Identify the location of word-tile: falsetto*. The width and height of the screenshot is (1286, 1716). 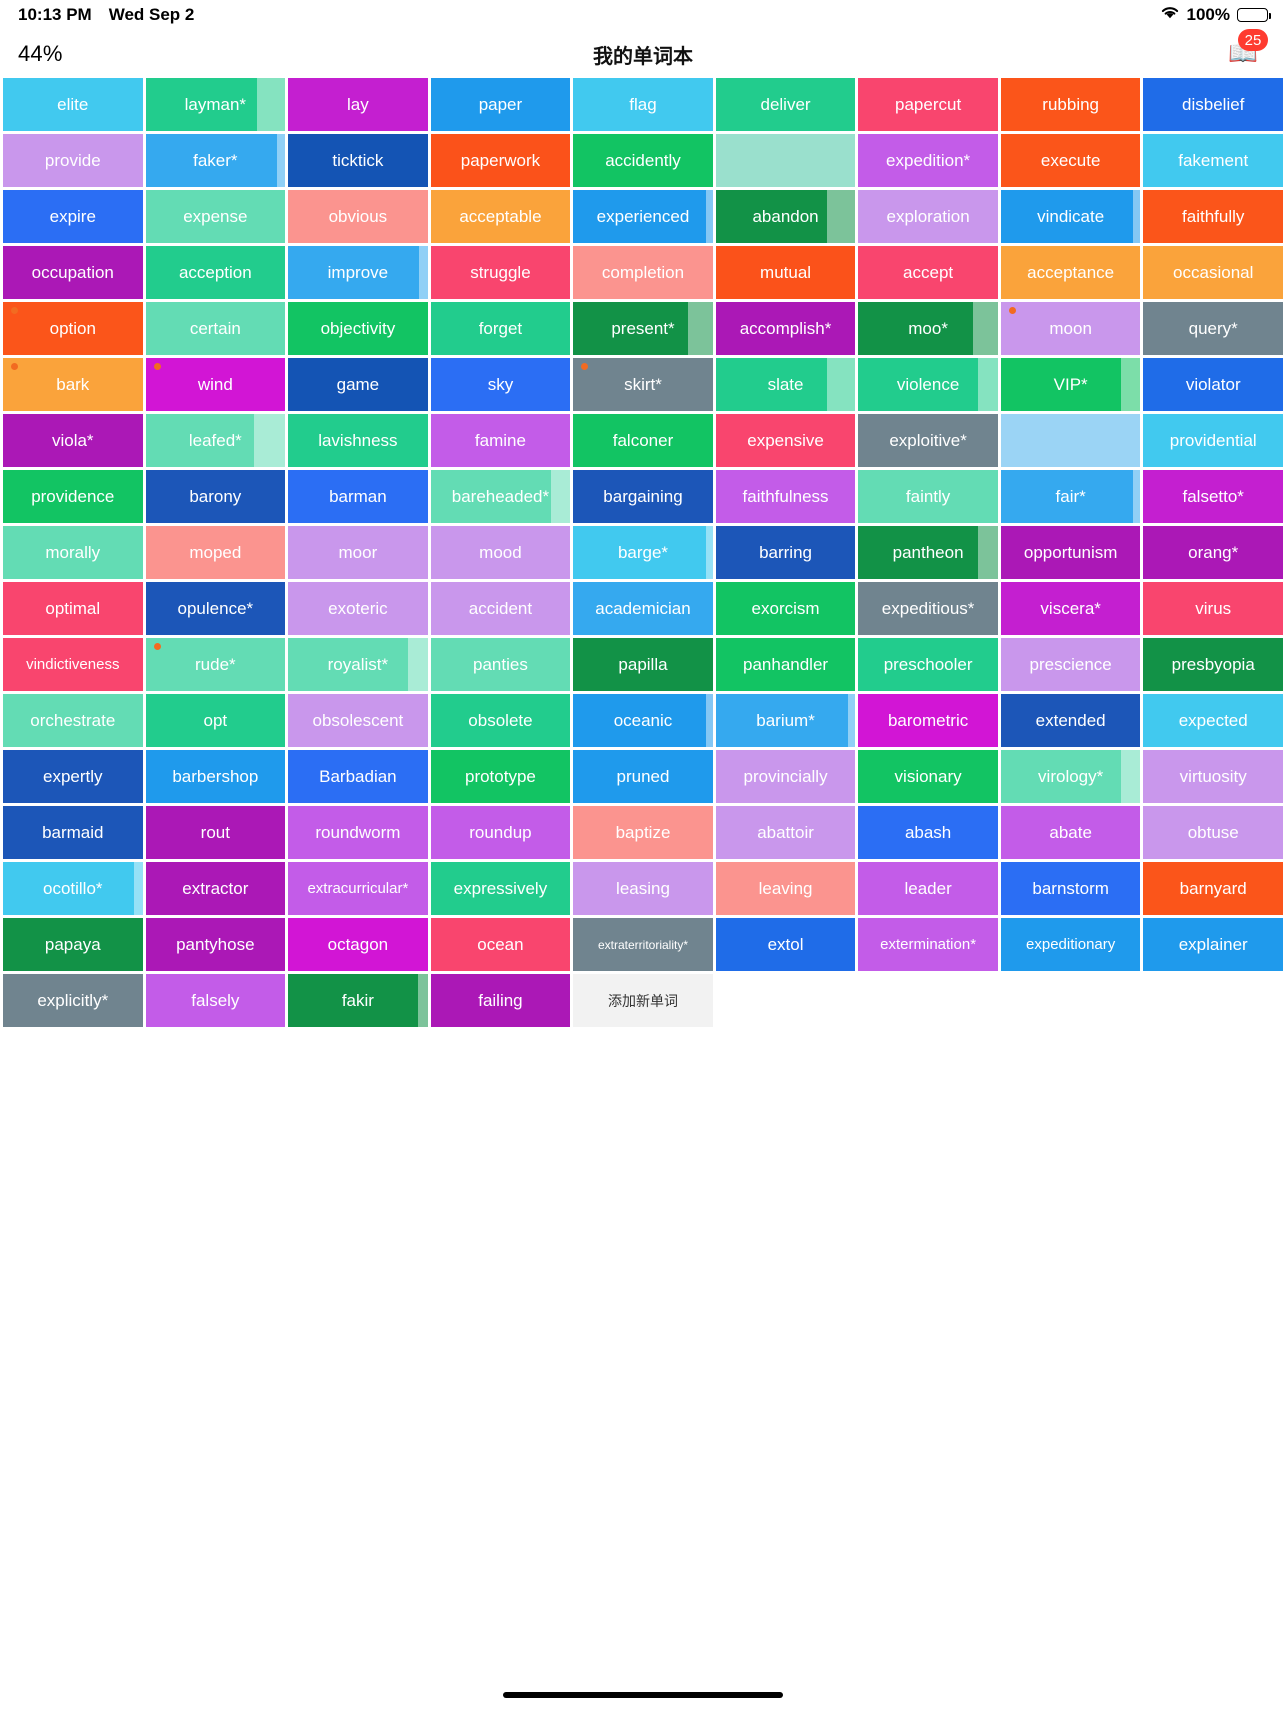
(1213, 496).